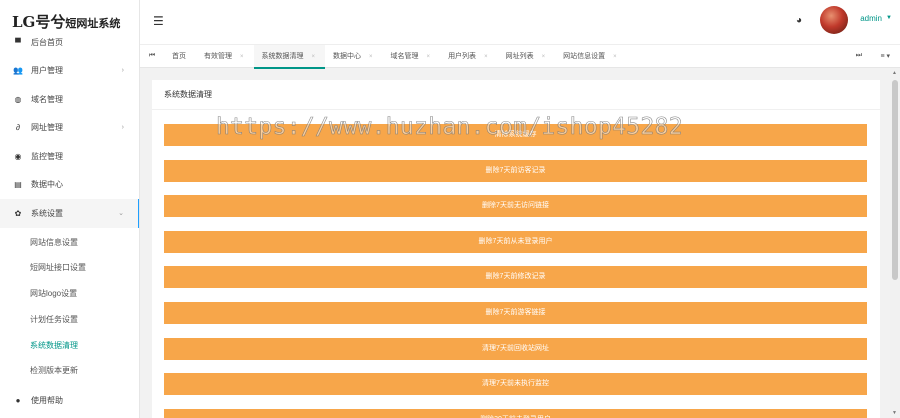 The width and height of the screenshot is (900, 418). I want to click on sidebar-item-label: 系统设置, so click(47, 213).